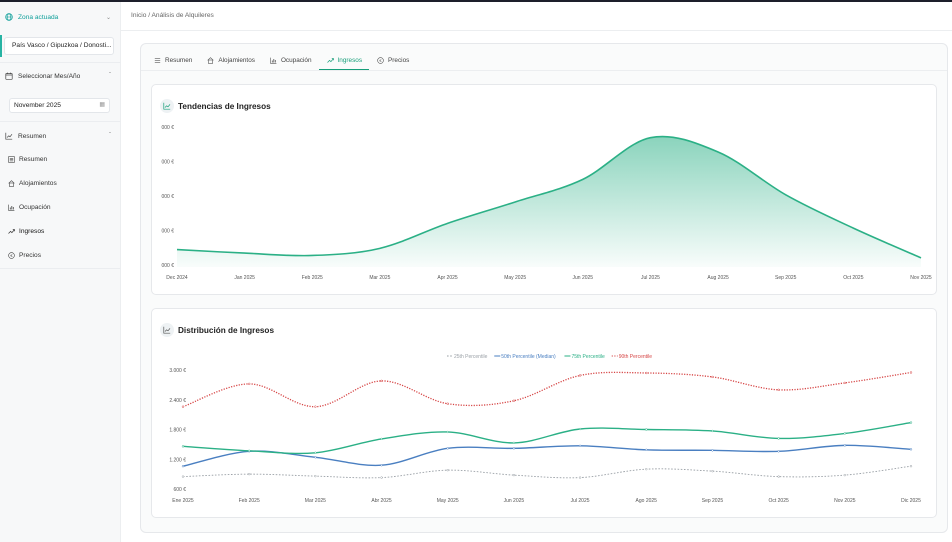 The width and height of the screenshot is (952, 542). I want to click on month-year-input: November 2025 ▦, so click(59, 105).